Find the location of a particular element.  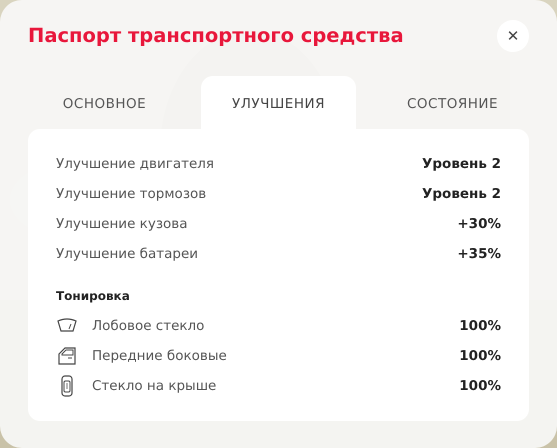

dialog-title: Паспорт транспортного средства is located at coordinates (216, 36).